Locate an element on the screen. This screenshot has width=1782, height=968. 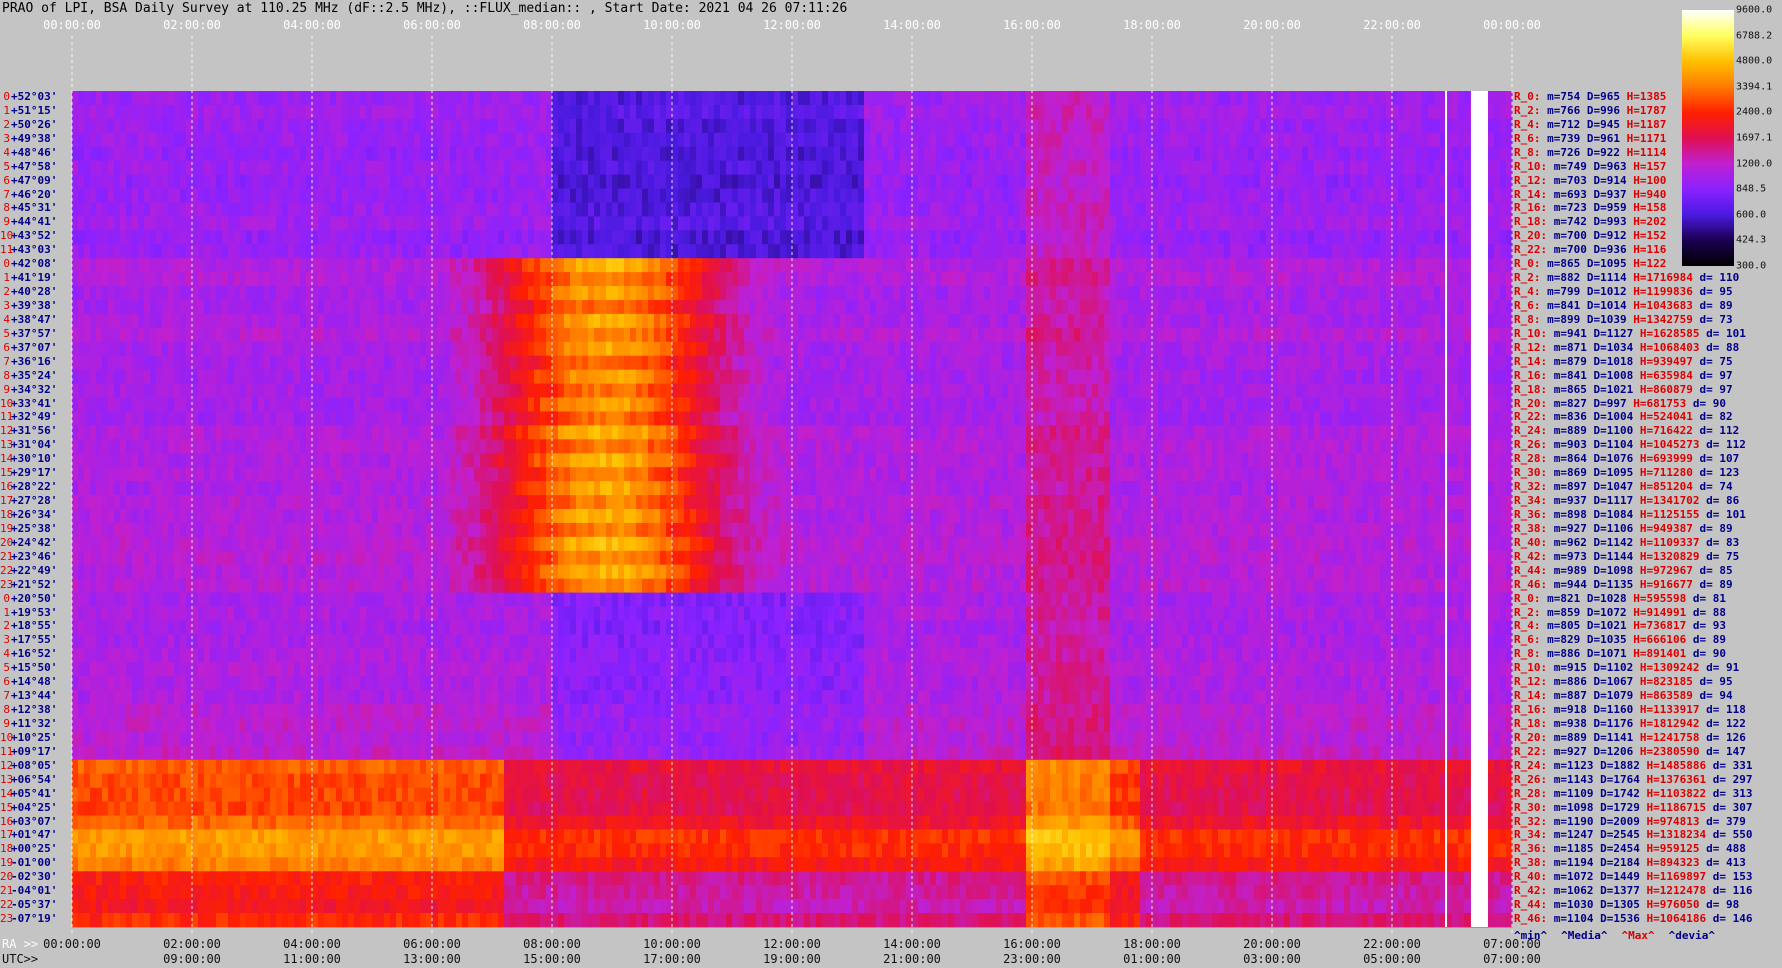
declination-value: +26°34' is located at coordinates (34, 514).